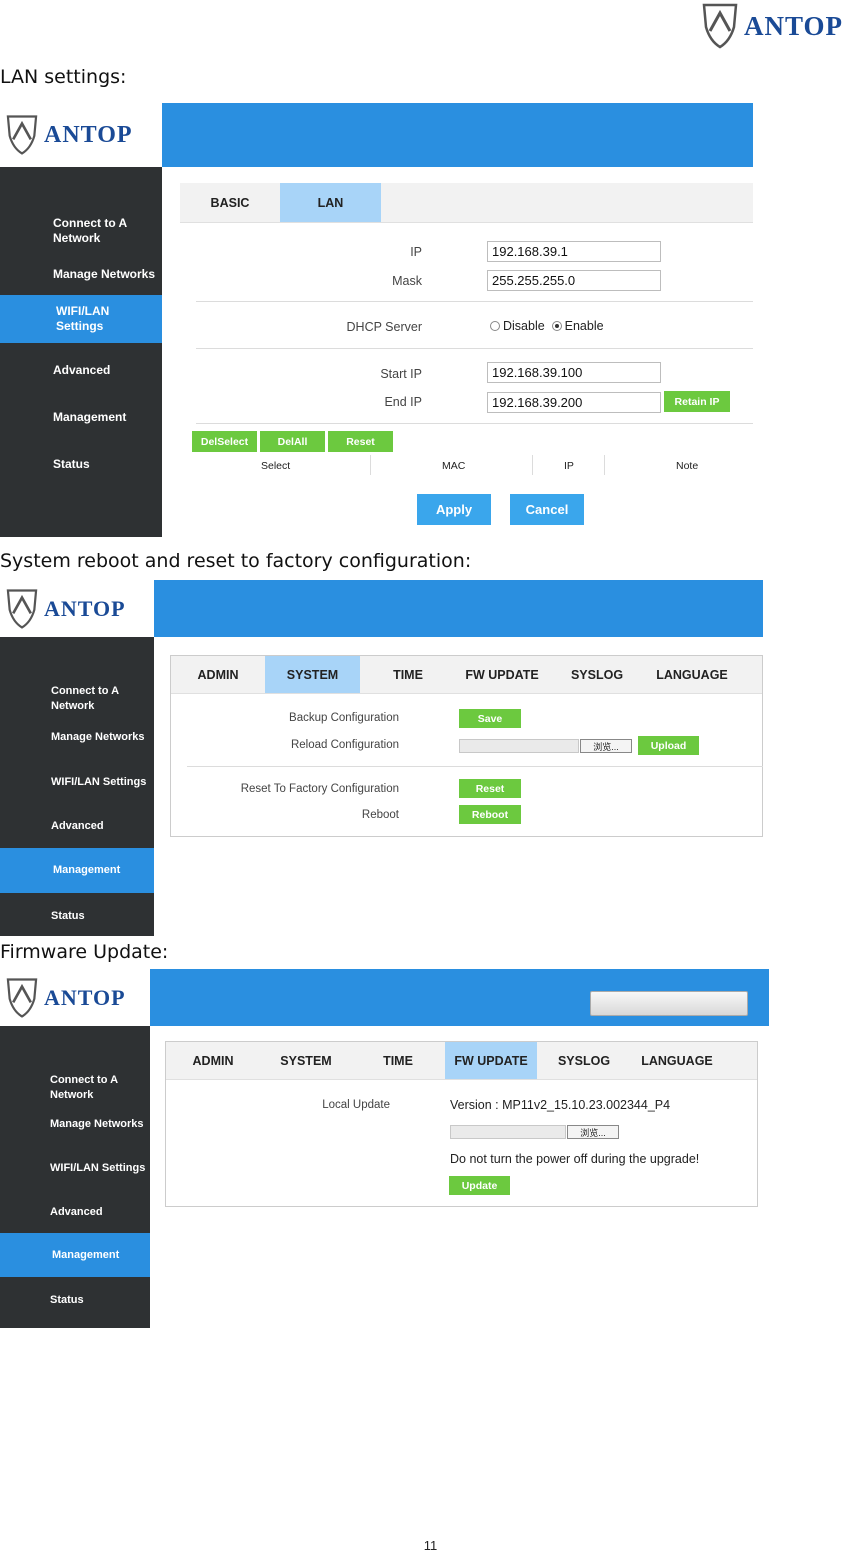 The height and width of the screenshot is (1555, 861). I want to click on top-bar-select, so click(669, 1003).